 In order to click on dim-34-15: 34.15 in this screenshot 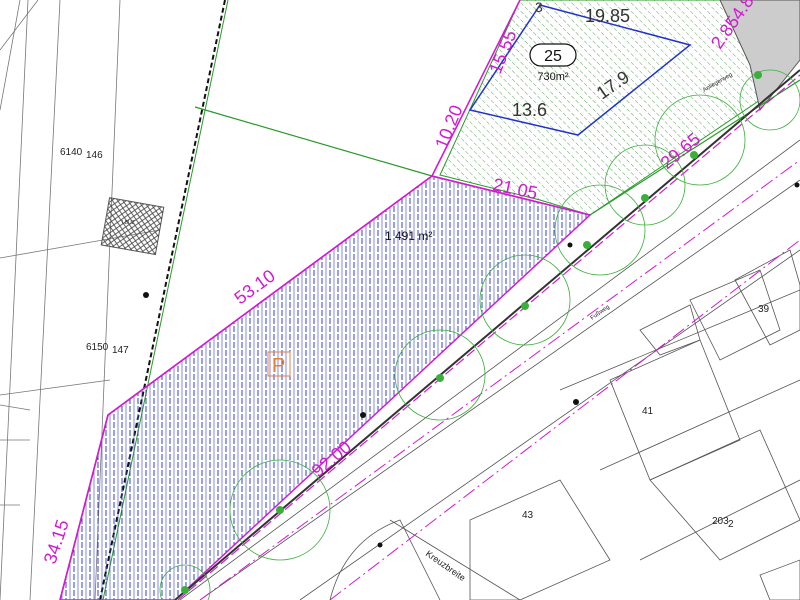, I will do `click(56, 541)`.